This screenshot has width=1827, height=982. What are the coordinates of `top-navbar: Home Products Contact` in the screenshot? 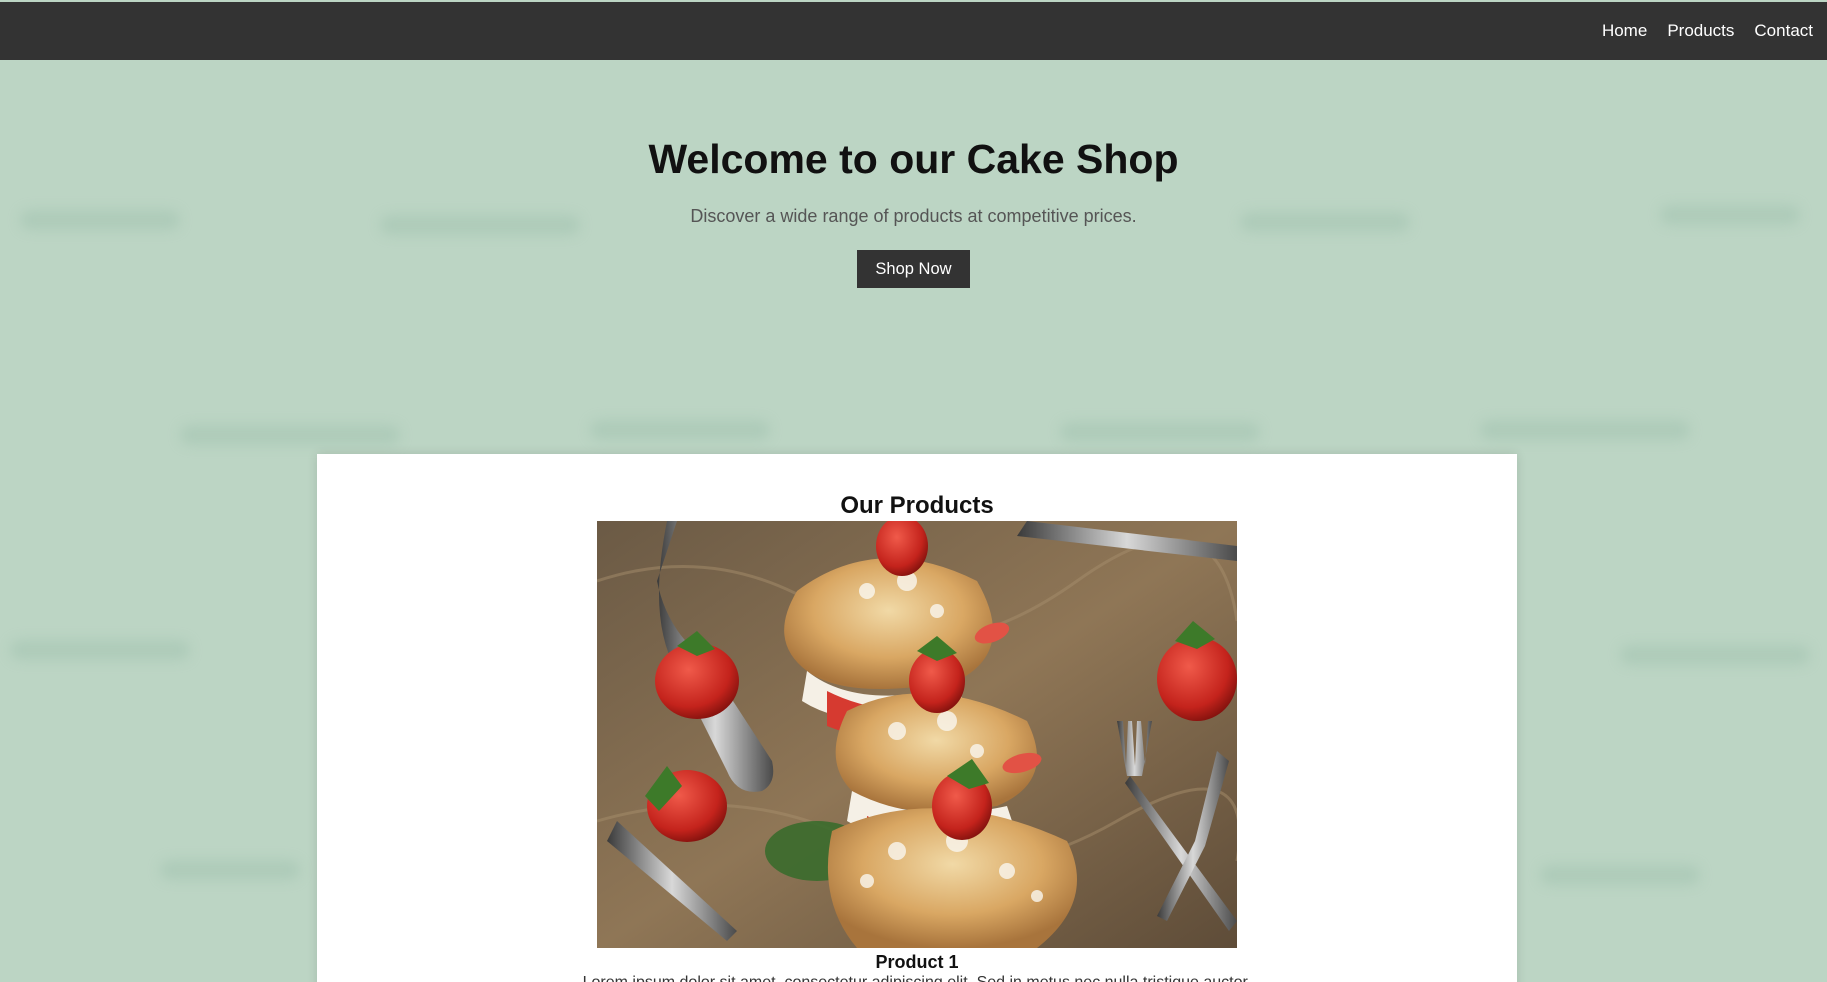 It's located at (913, 31).